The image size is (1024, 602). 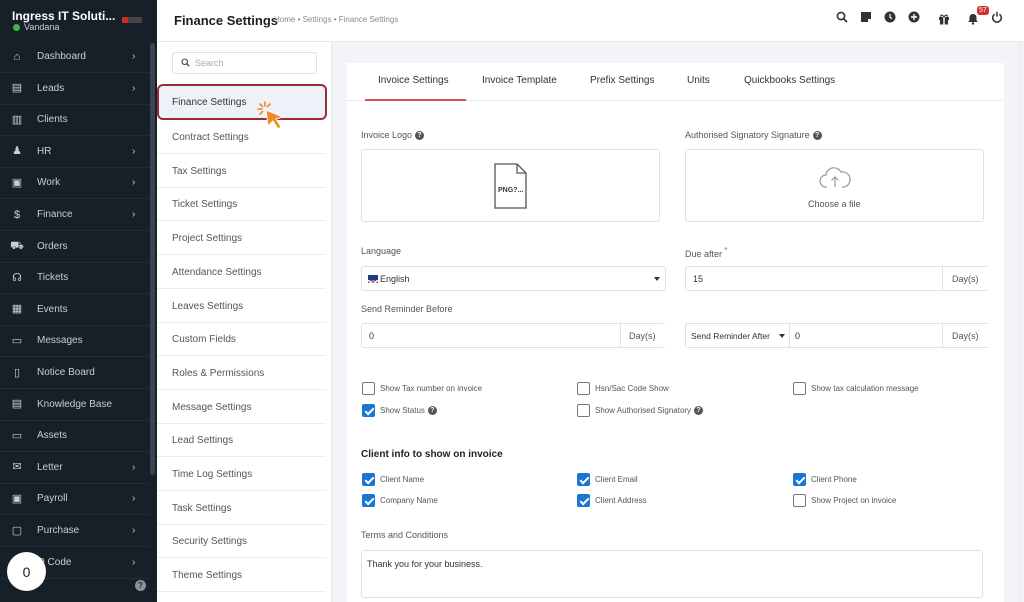 What do you see at coordinates (944, 19) in the screenshot?
I see `gift-icon` at bounding box center [944, 19].